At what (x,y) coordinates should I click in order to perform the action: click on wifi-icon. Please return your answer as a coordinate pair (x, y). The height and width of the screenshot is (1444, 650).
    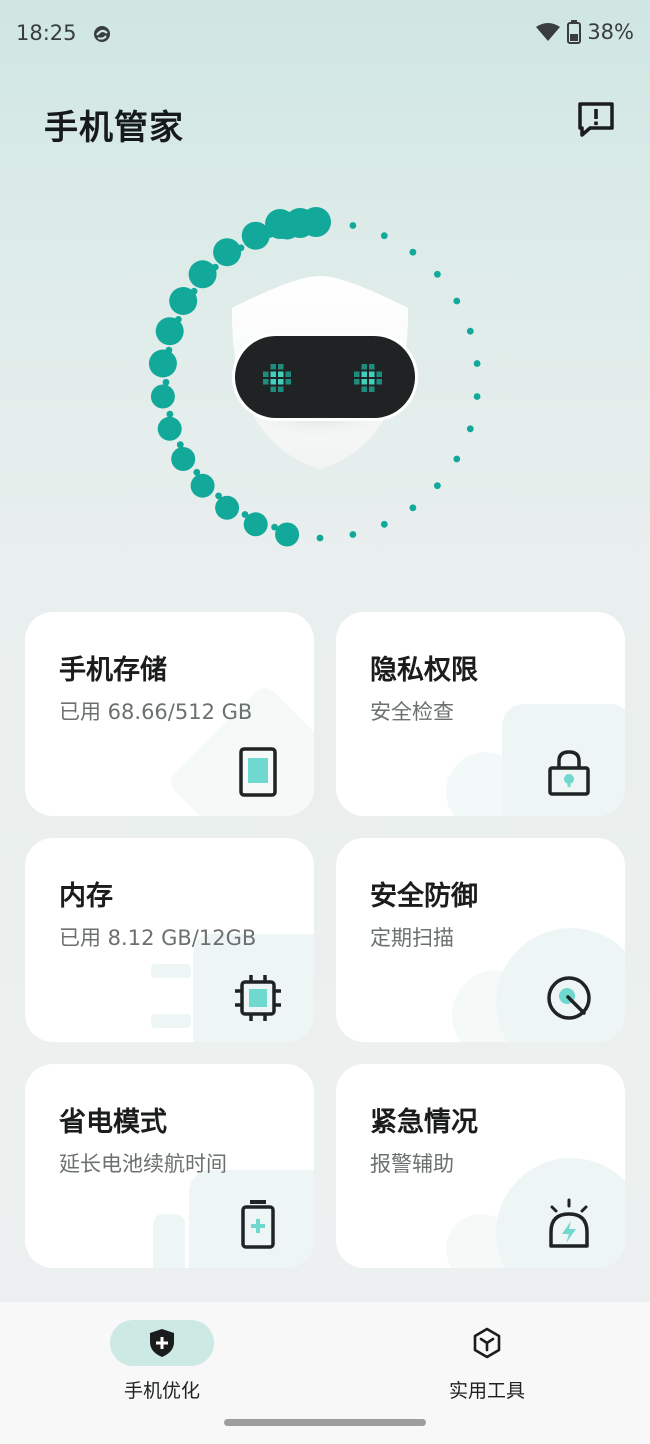
    Looking at the image, I should click on (548, 32).